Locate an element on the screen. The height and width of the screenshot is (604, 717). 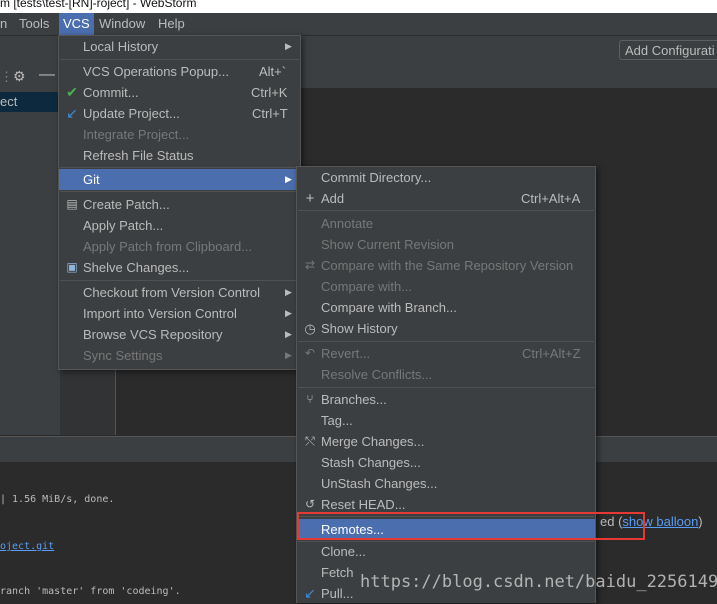
window-title-bar: m [tests\test-[RN]-roject] - WebStorm is located at coordinates (358, 6).